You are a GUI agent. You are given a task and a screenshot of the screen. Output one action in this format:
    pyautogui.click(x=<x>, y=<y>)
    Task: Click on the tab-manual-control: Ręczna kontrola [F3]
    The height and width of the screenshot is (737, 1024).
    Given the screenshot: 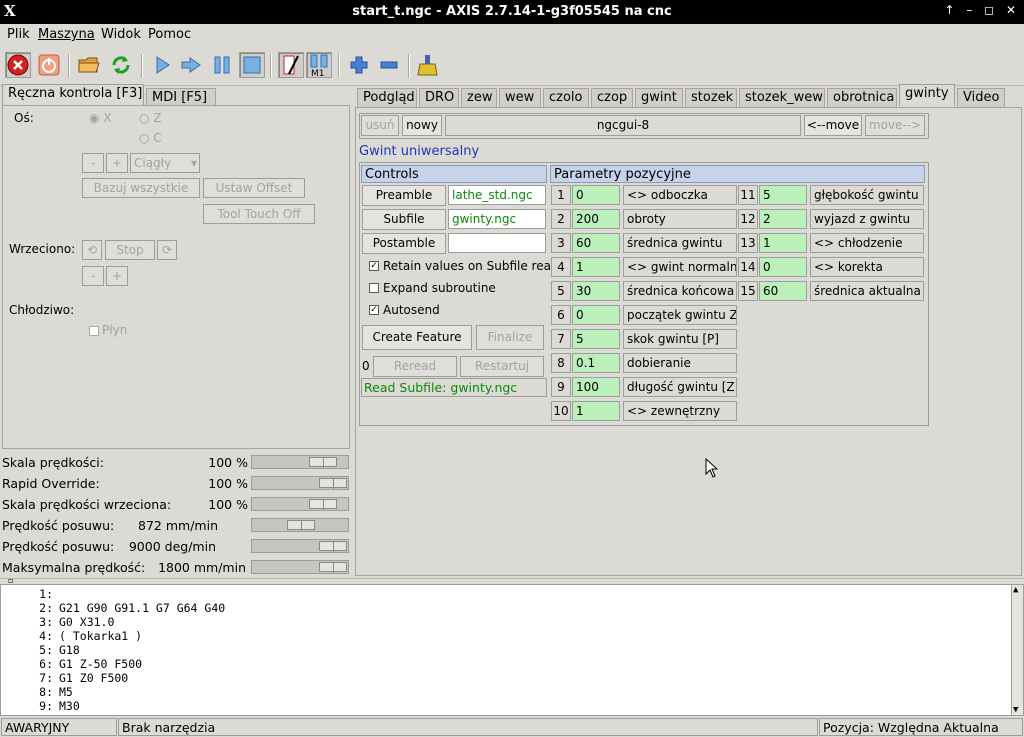 What is the action you would take?
    pyautogui.click(x=73, y=95)
    